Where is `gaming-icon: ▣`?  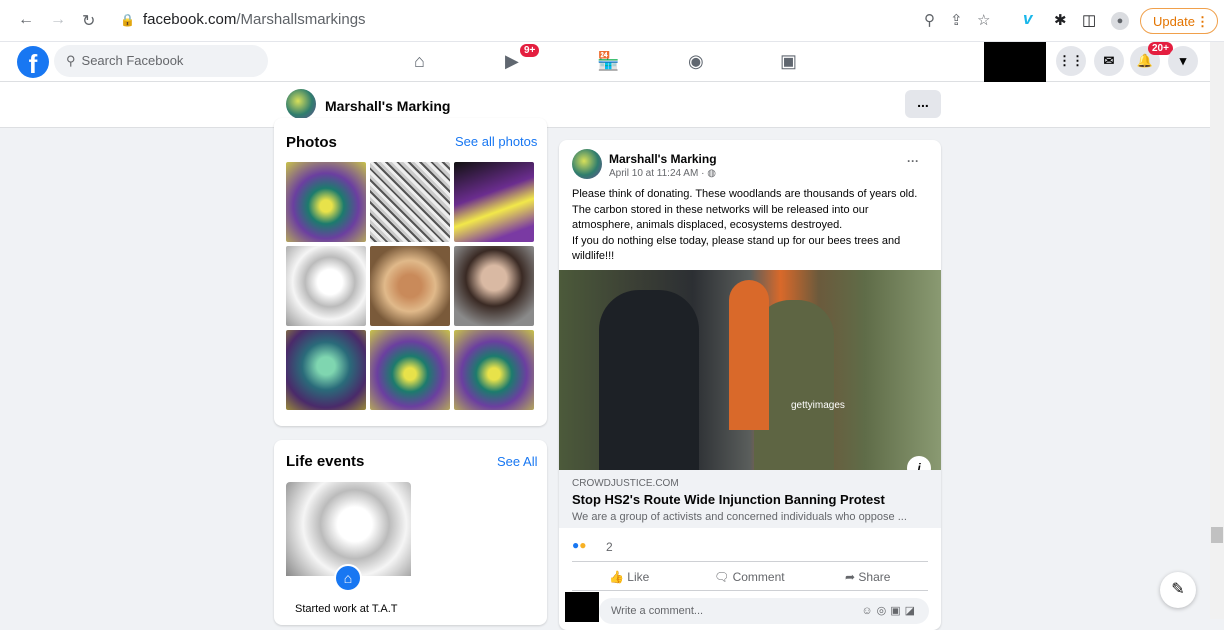
gaming-icon: ▣ is located at coordinates (788, 61).